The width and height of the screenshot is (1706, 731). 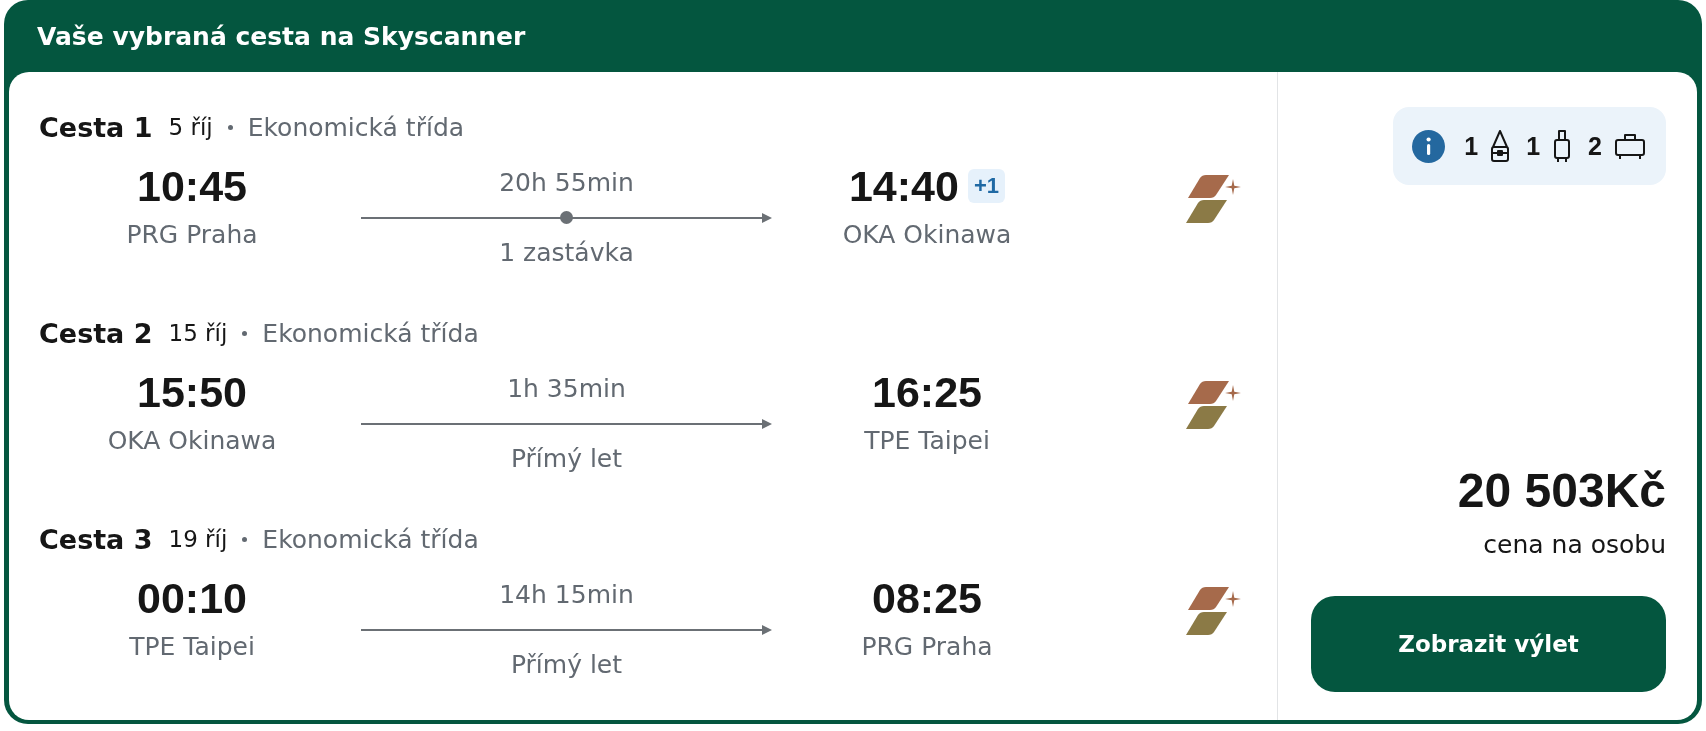 I want to click on departure-time: 10:45, so click(x=192, y=186).